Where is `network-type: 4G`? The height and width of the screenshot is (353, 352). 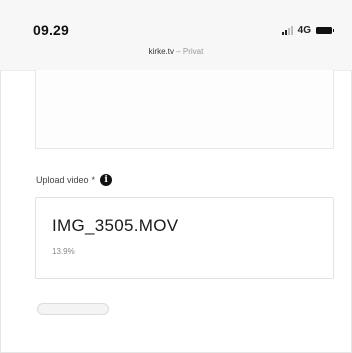 network-type: 4G is located at coordinates (304, 30).